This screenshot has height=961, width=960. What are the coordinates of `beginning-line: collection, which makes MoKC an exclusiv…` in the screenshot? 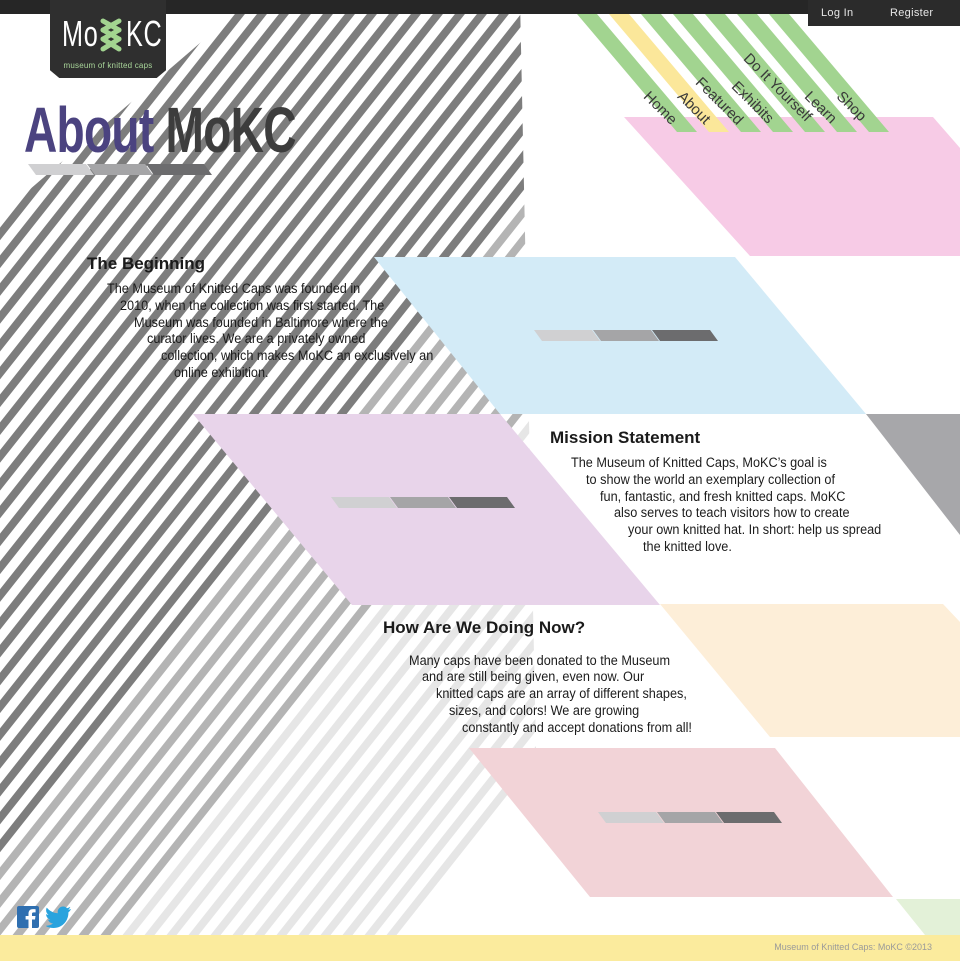 It's located at (297, 355).